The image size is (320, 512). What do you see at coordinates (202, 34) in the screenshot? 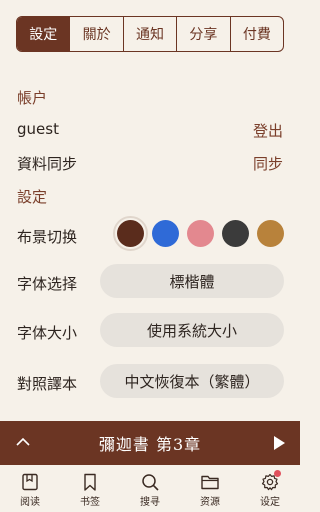
I see `tab-share: 分享` at bounding box center [202, 34].